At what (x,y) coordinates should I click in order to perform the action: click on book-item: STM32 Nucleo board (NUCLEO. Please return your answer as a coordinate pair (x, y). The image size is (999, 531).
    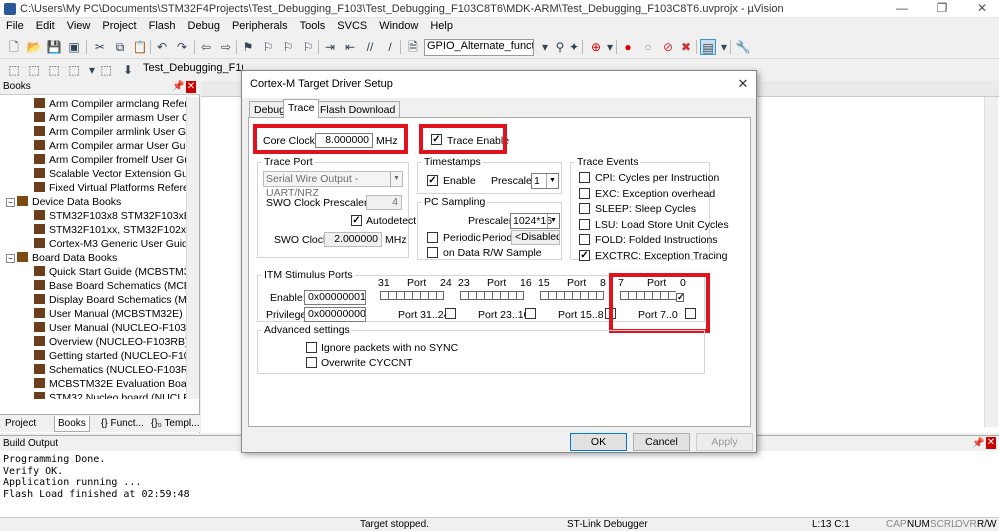
    Looking at the image, I should click on (93, 395).